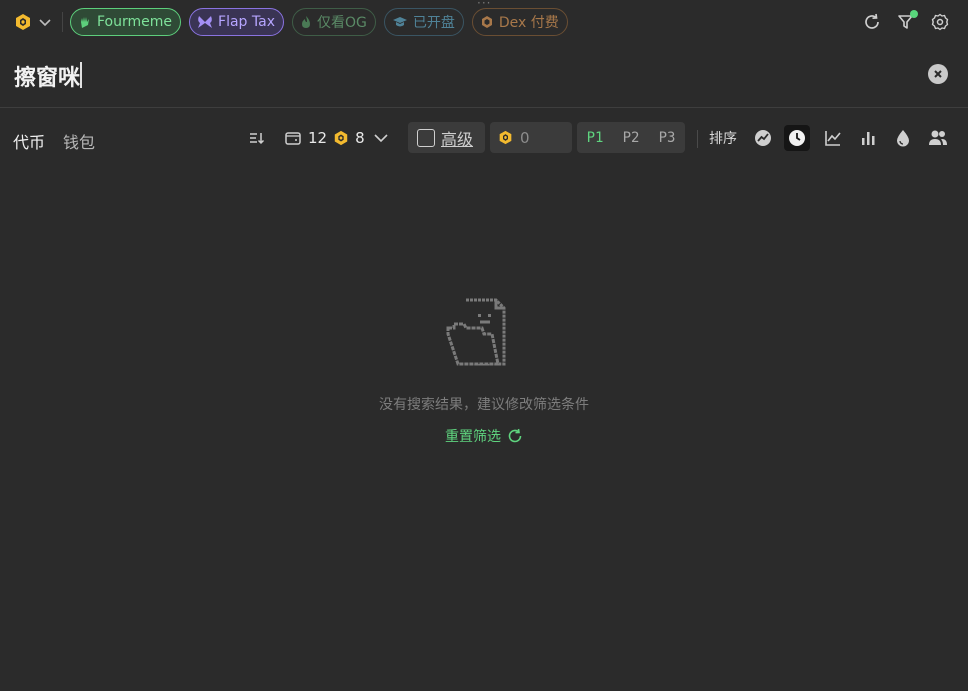 The image size is (968, 691). I want to click on butterfly-icon, so click(205, 22).